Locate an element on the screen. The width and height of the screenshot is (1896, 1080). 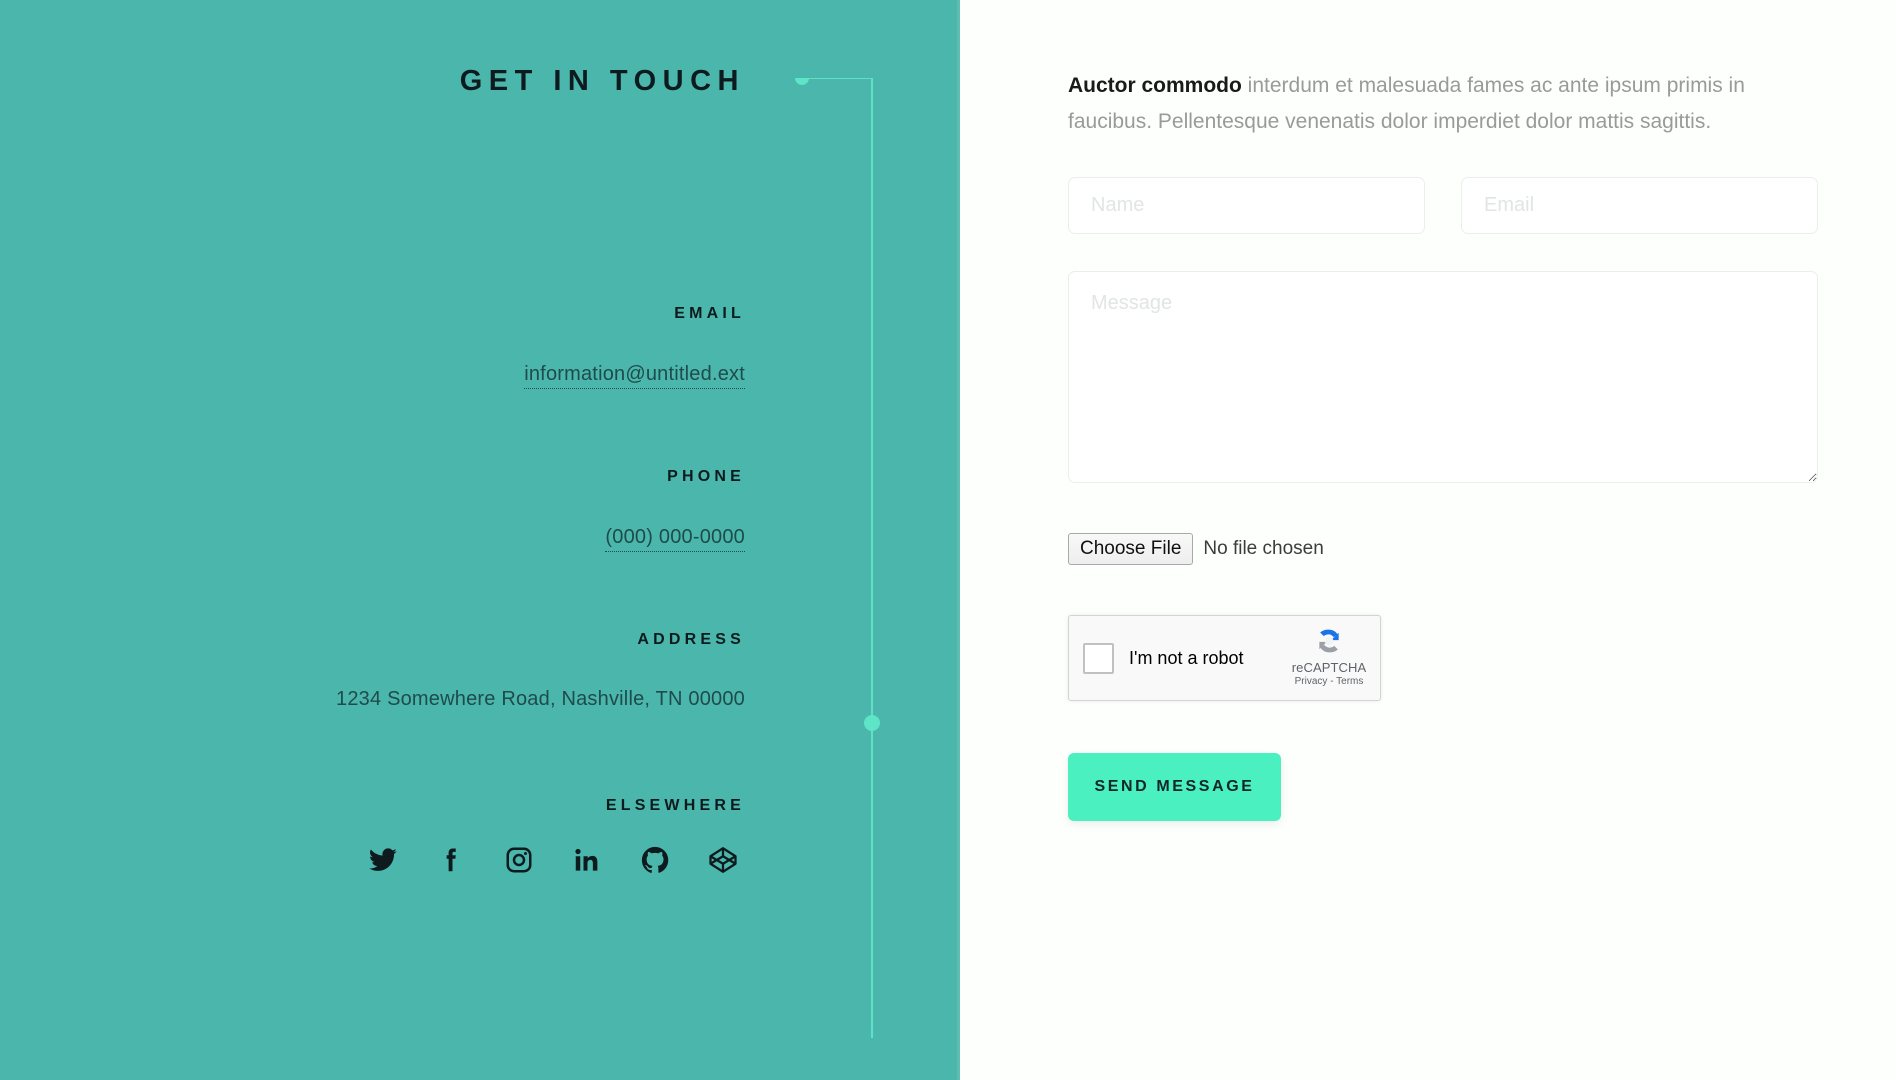
address-value: 1234 Somewhere Road, Nashville, TN 00000 is located at coordinates (540, 699).